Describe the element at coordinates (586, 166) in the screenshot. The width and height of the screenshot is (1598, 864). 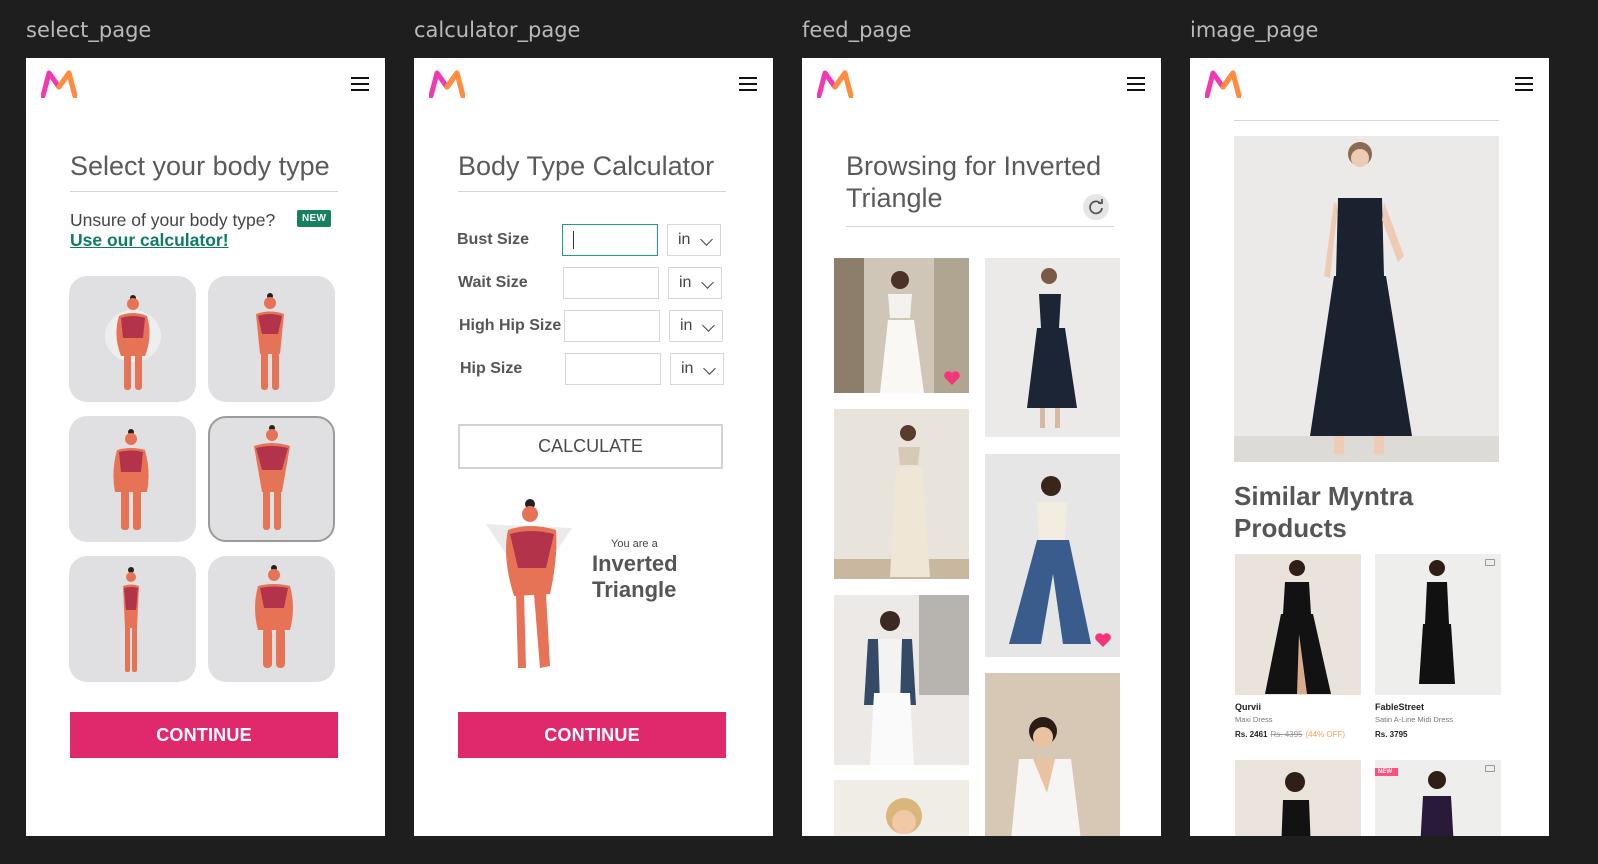
I see `page-title: Body Type Calculator` at that location.